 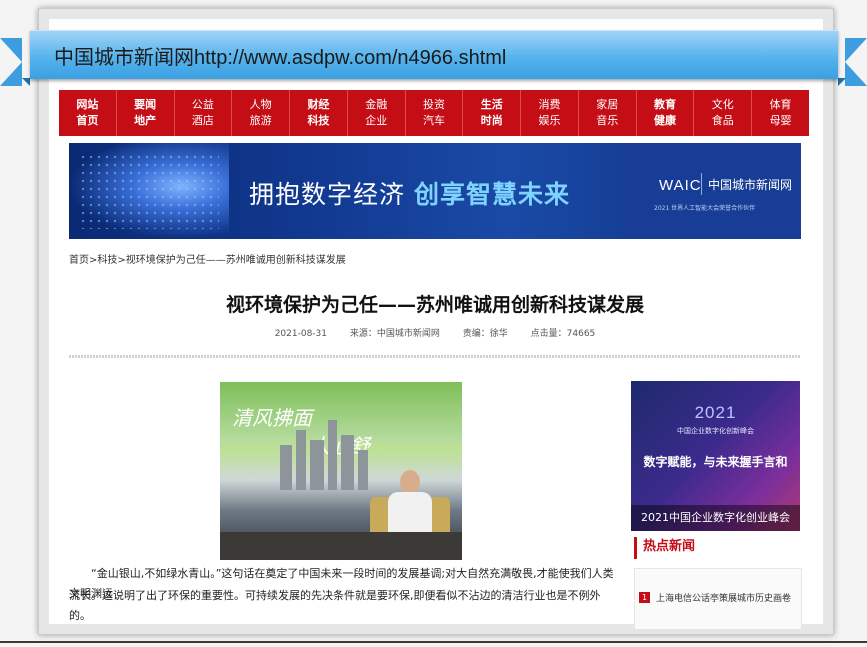 I want to click on nav-item: 投资 汽车, so click(x=435, y=113).